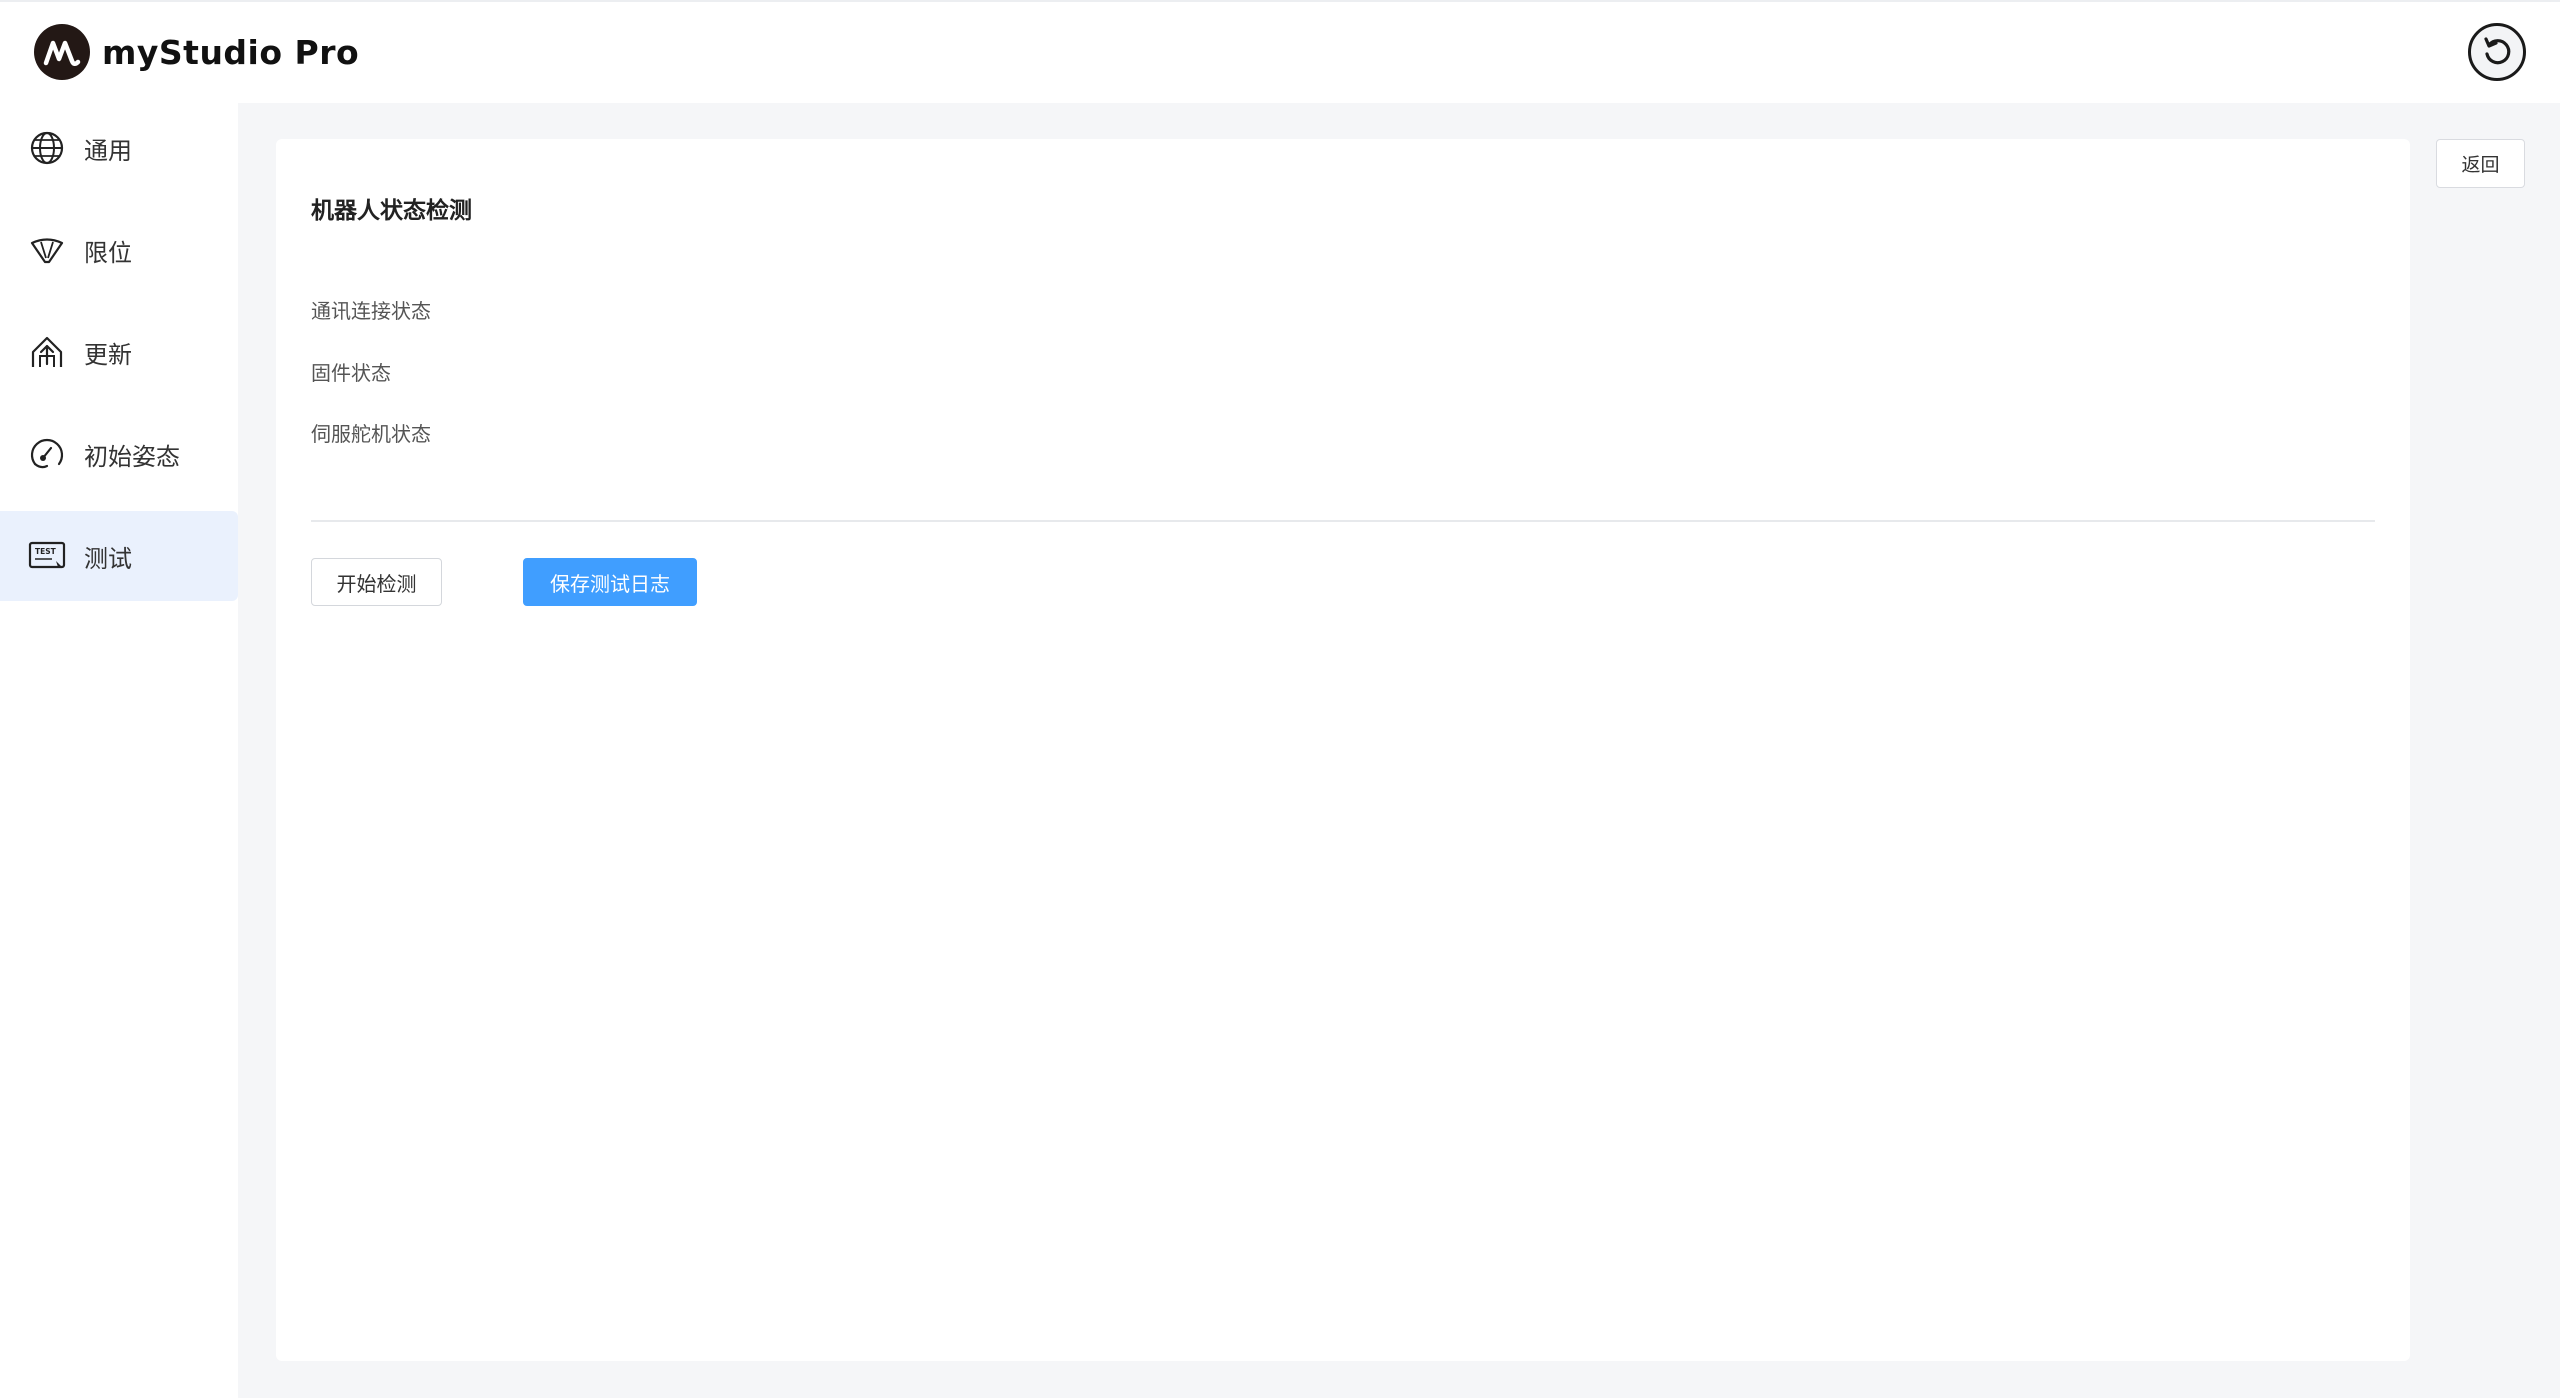  Describe the element at coordinates (1343, 521) in the screenshot. I see `divider` at that location.